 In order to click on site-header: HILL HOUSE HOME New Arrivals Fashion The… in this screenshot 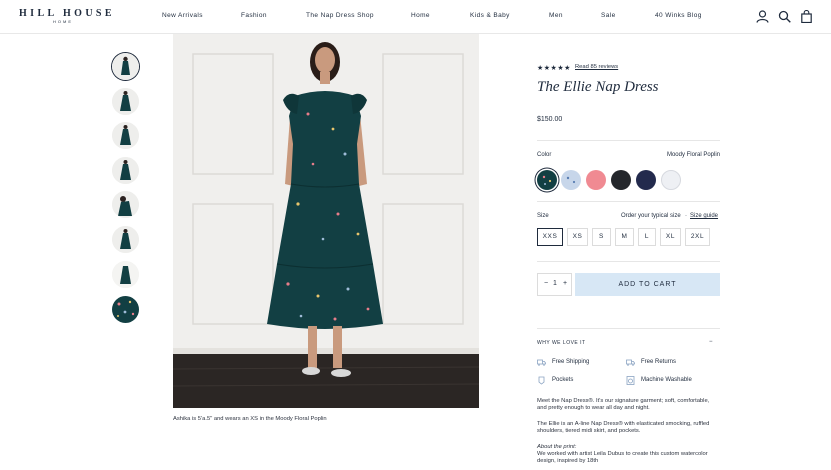, I will do `click(415, 17)`.